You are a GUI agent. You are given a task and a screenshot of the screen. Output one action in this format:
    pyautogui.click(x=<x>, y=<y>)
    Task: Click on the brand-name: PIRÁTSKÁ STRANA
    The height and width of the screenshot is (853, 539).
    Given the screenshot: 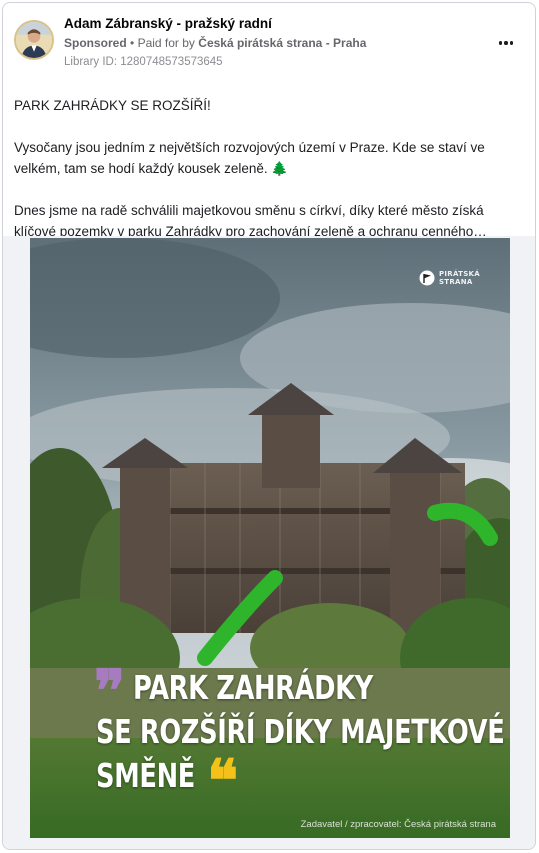 What is the action you would take?
    pyautogui.click(x=459, y=278)
    